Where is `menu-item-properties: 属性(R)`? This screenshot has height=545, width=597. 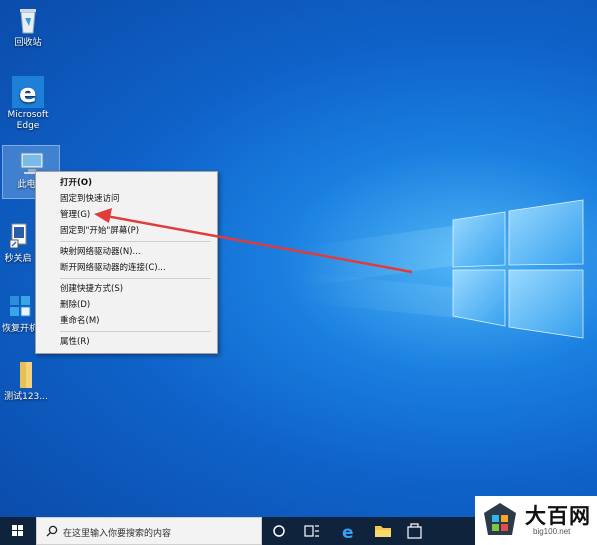
menu-item-properties: 属性(R) is located at coordinates (126, 342).